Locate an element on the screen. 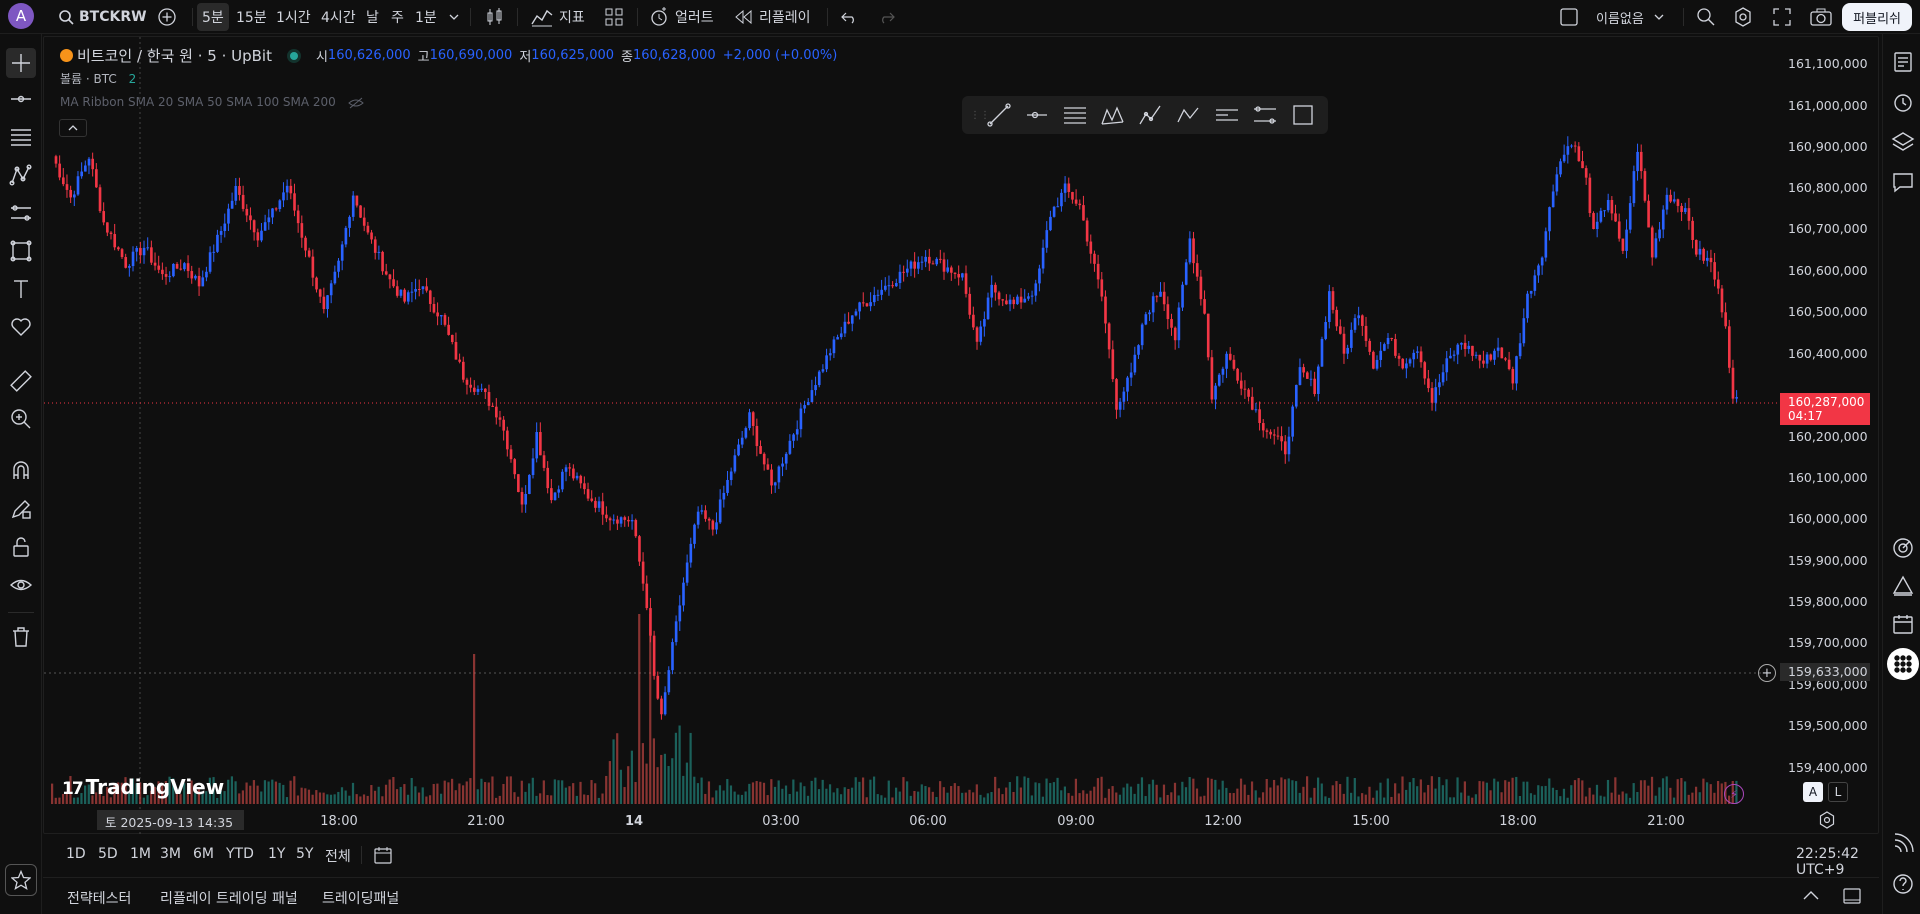 Image resolution: width=1920 pixels, height=914 pixels. icon-tool is located at coordinates (21, 327).